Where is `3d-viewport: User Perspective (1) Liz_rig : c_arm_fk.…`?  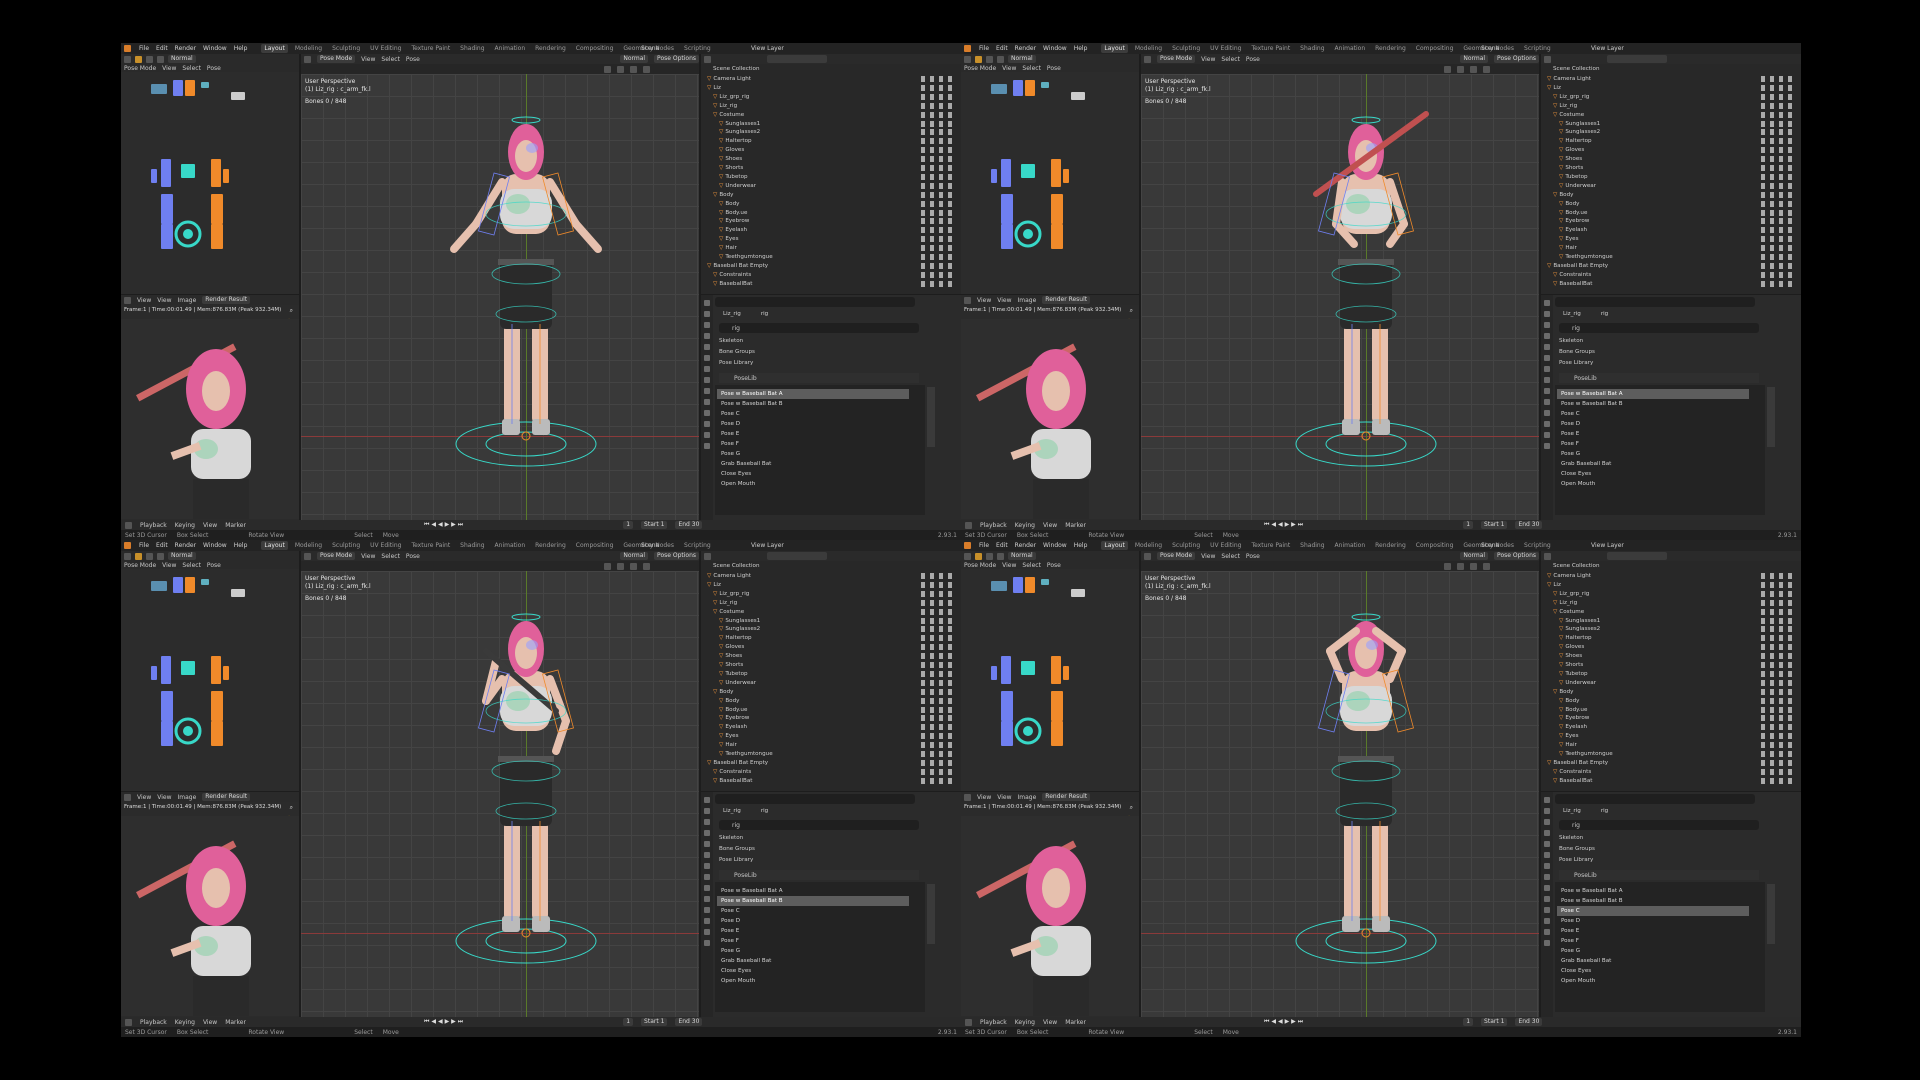
3d-viewport: User Perspective (1) Liz_rig : c_arm_fk.… is located at coordinates (1340, 795).